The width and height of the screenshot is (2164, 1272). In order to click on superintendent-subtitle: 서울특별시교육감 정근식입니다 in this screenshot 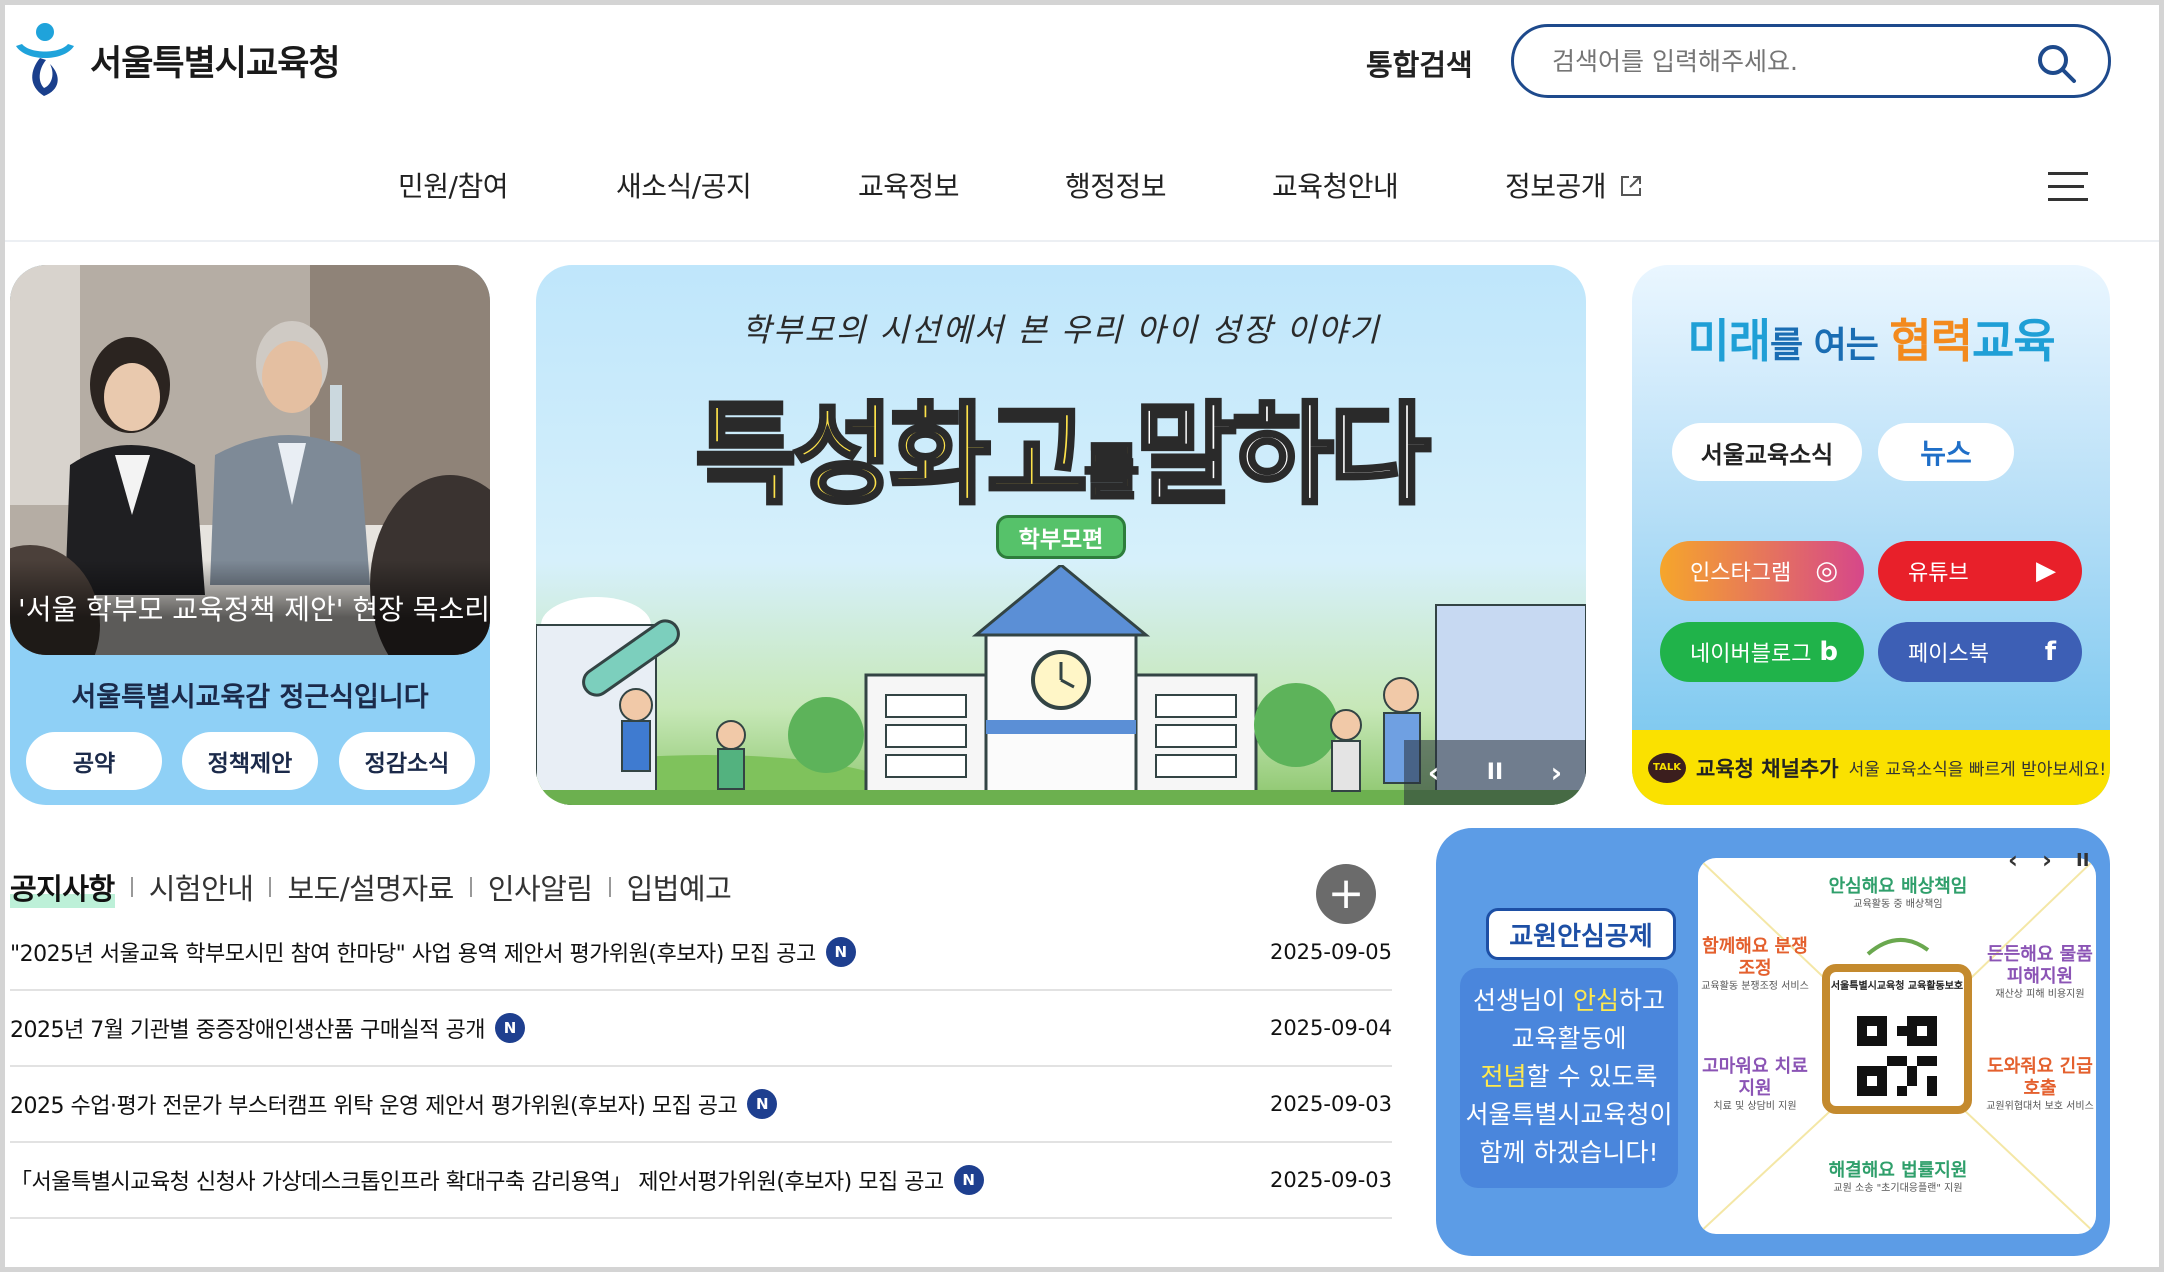, I will do `click(250, 697)`.